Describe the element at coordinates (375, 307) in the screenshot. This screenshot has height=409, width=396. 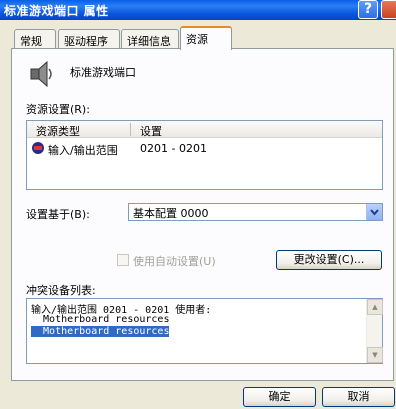
I see `scroll-up-icon: ▲` at that location.